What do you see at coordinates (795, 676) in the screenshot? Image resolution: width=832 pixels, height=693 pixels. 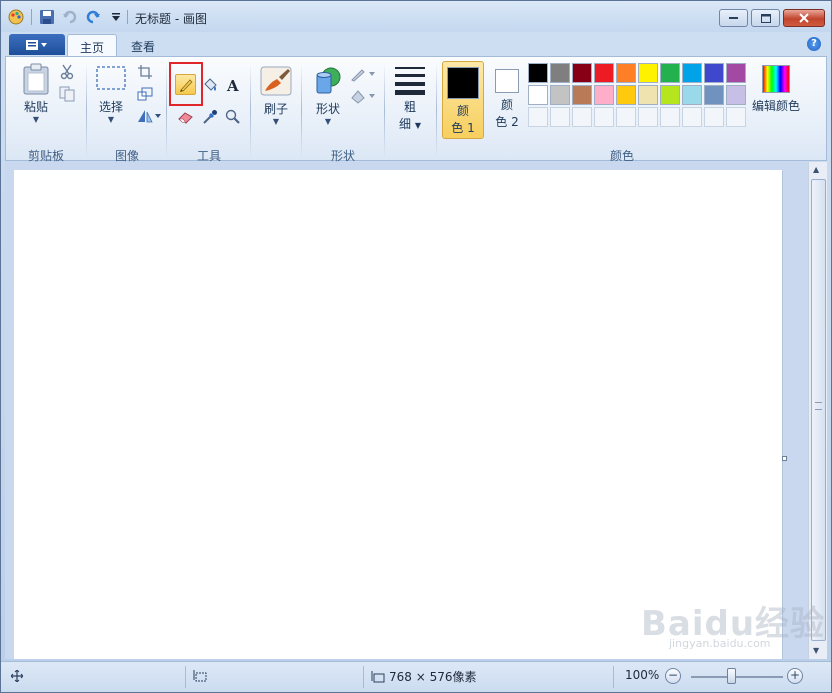 I see `zoom-in-button: +` at bounding box center [795, 676].